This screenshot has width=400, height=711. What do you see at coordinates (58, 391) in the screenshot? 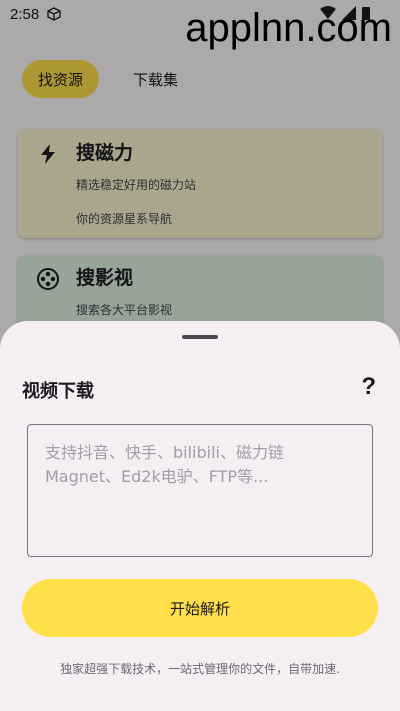
I see `sheet-title: 视频下载` at bounding box center [58, 391].